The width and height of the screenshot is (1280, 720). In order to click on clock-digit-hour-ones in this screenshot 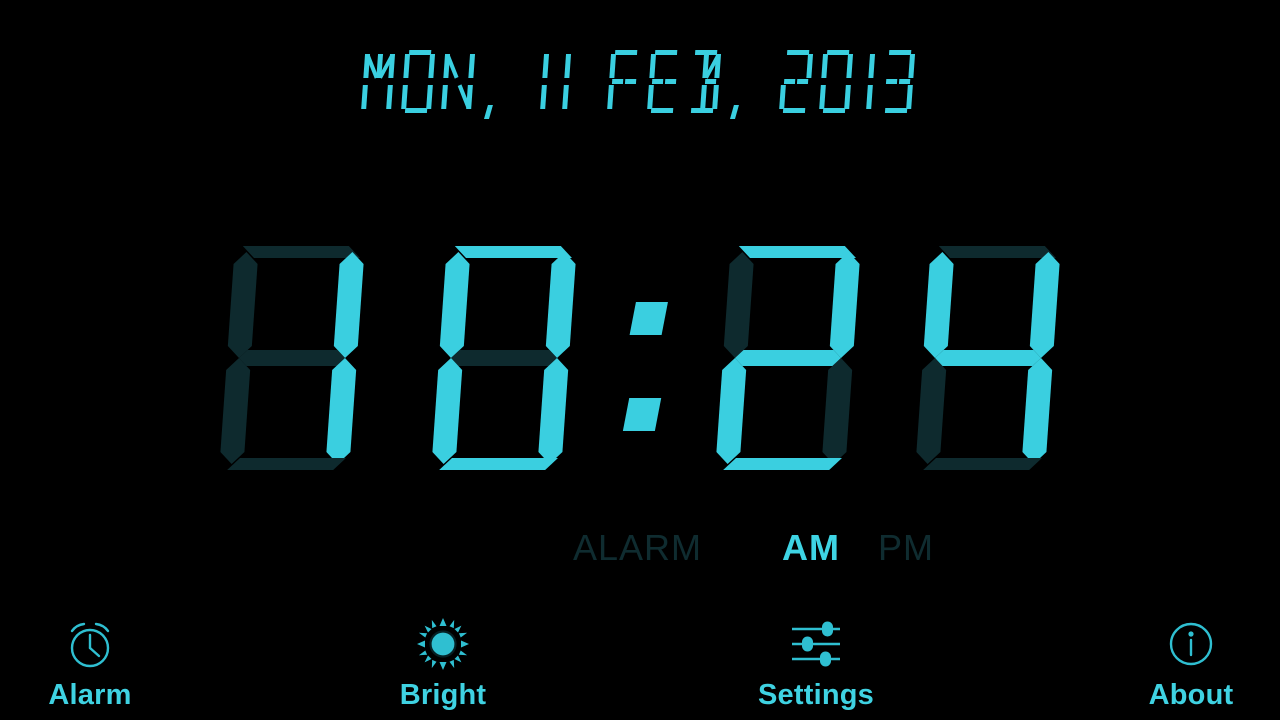, I will do `click(504, 358)`.